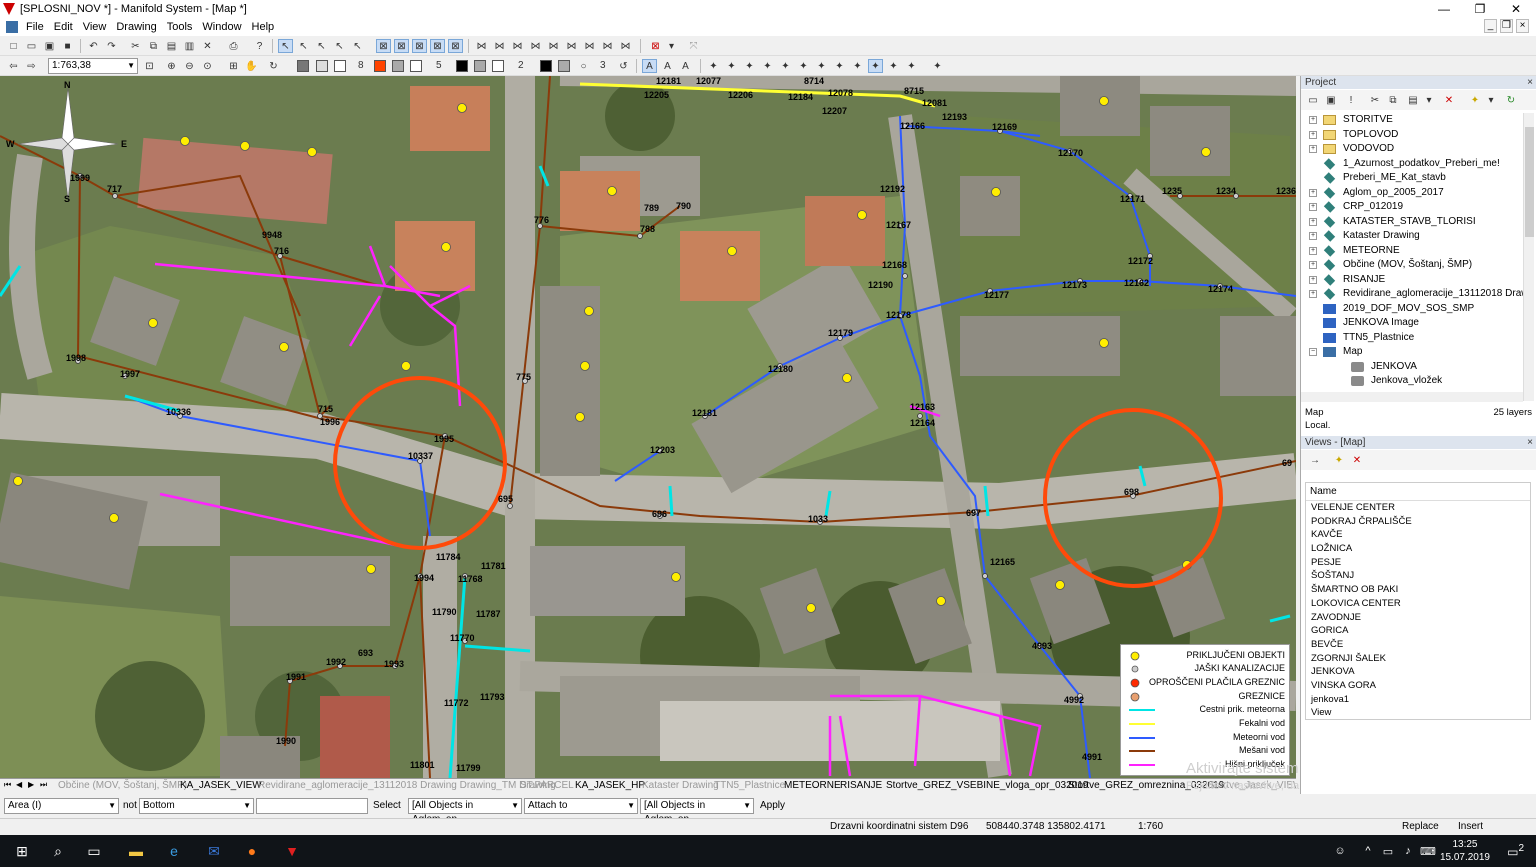 This screenshot has height=867, width=1536. I want to click on mdi-minimize-icon: _, so click(1490, 26).